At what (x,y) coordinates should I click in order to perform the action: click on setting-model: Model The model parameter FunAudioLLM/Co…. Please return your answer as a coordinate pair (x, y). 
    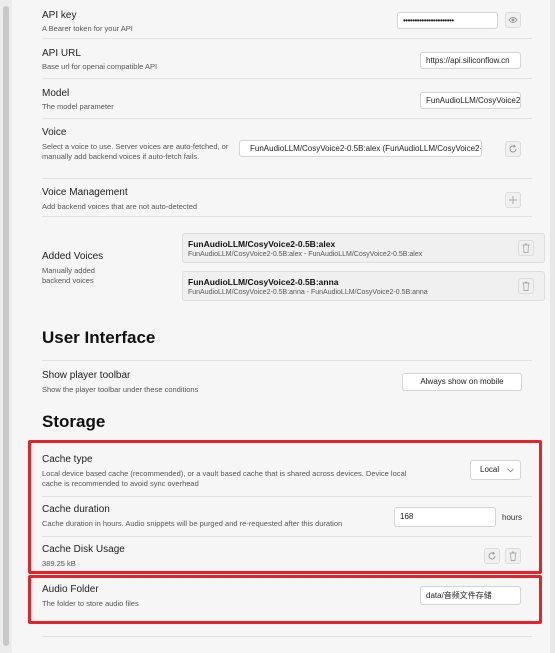
    Looking at the image, I should click on (287, 98).